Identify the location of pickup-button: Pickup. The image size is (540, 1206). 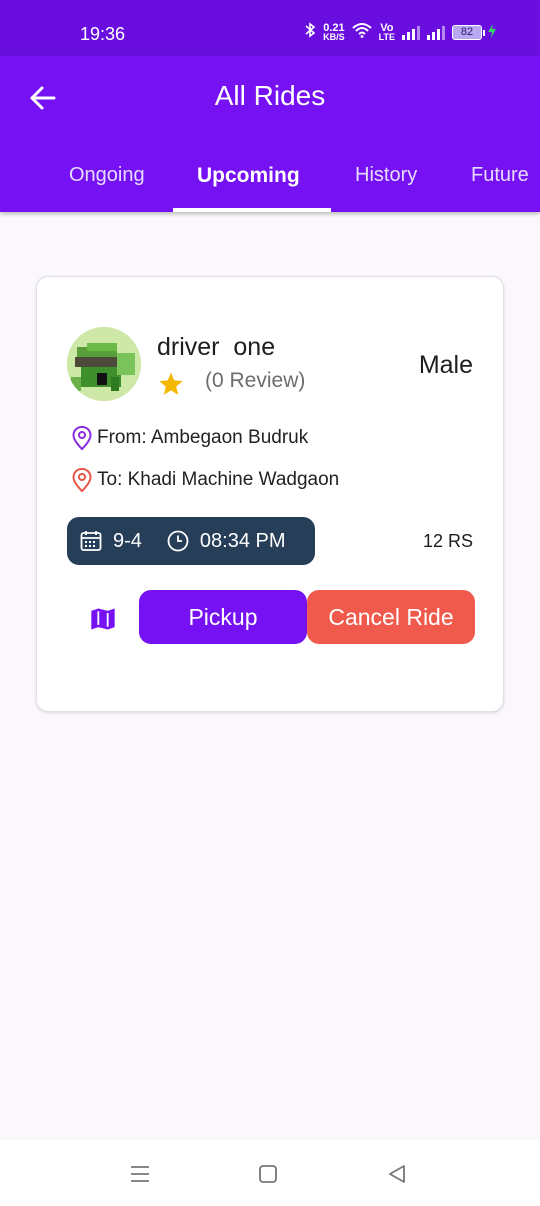
(223, 617).